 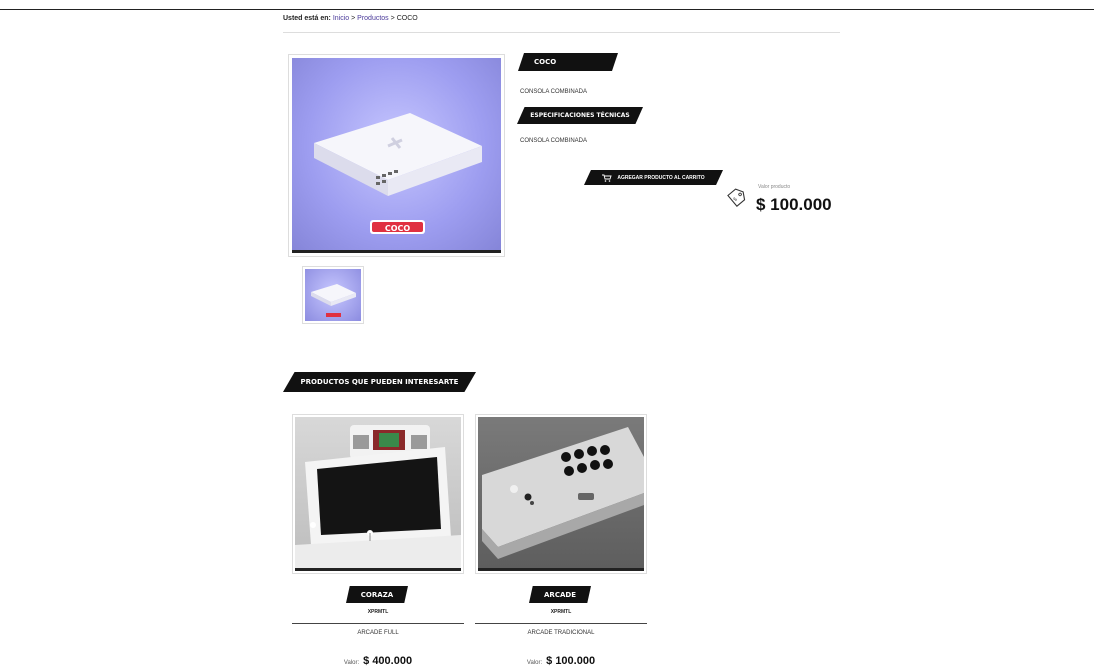 I want to click on specs-heading: ESPECIFICACIONES TÉCNICAS, so click(x=580, y=115).